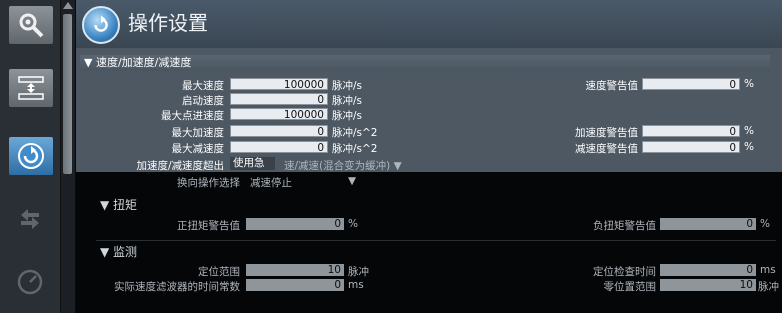  Describe the element at coordinates (425, 63) in the screenshot. I see `speed-section-header: ▼ 速度/加速度/减速度` at that location.